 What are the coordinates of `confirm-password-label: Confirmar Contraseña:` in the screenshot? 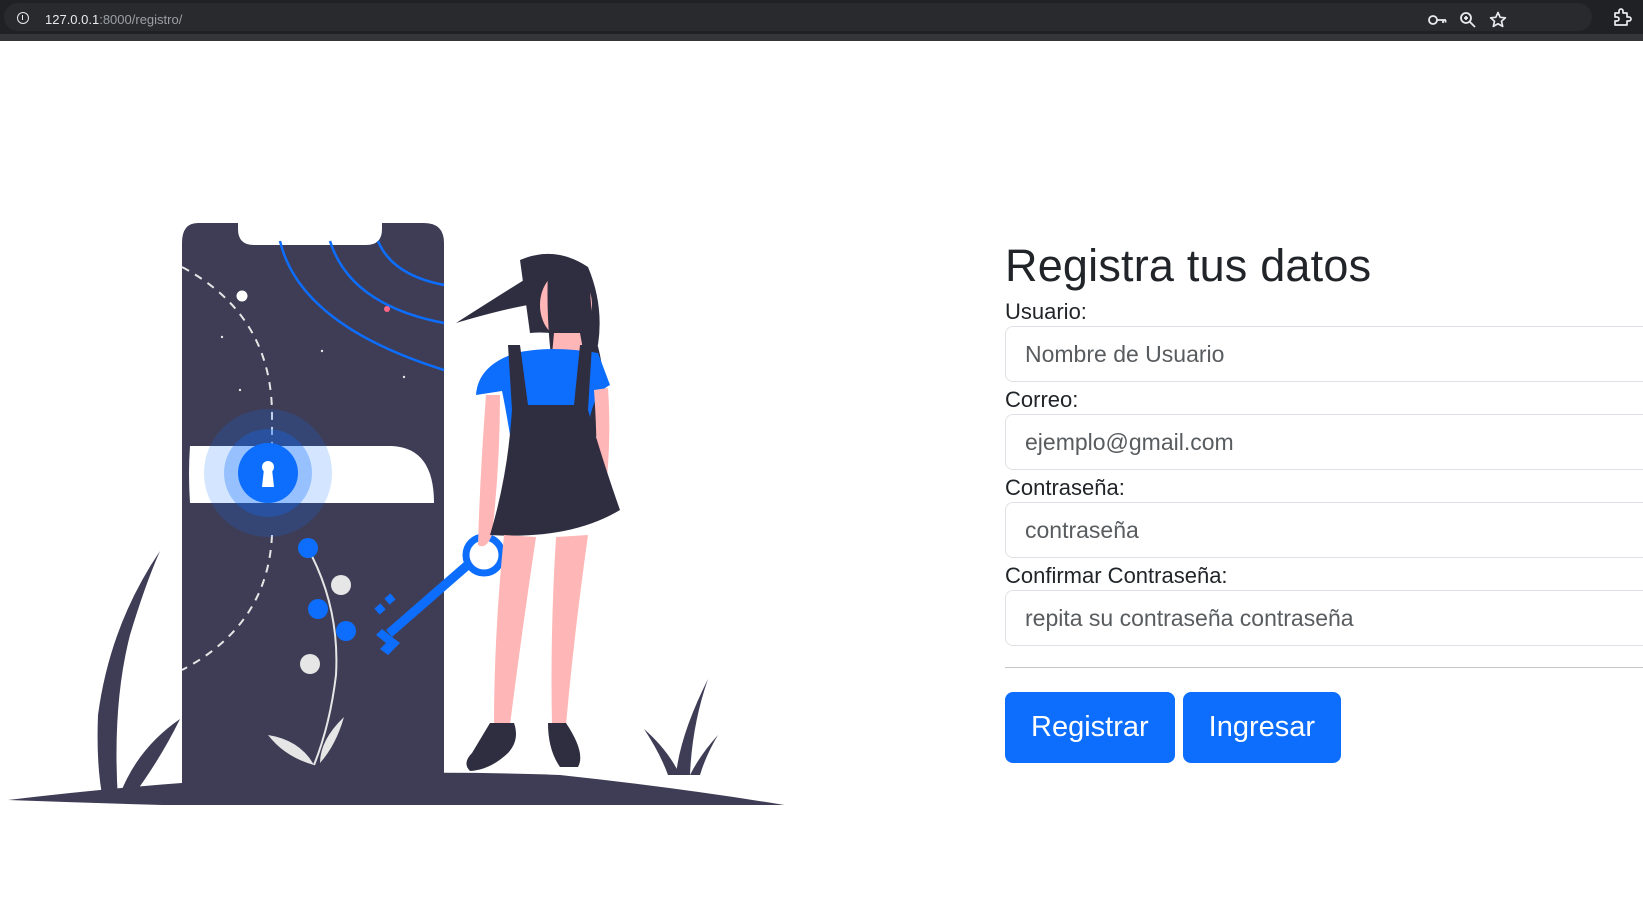 It's located at (1116, 575).